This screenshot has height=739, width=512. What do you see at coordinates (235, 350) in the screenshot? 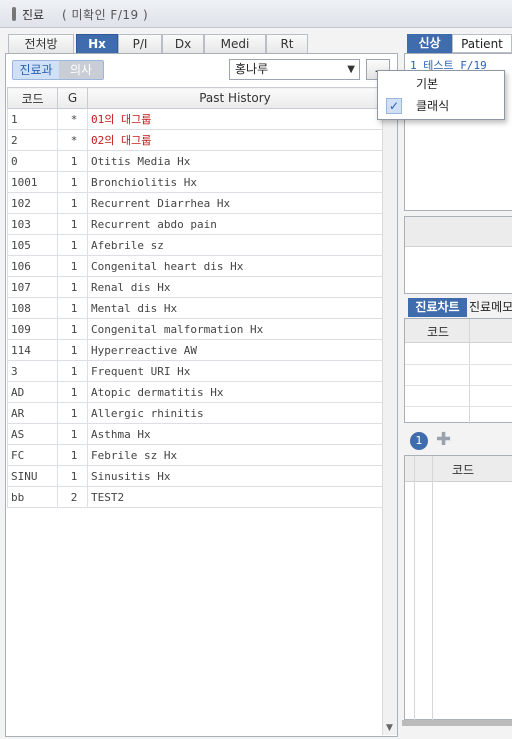
I see `cell-history: Hyperreactive AW` at bounding box center [235, 350].